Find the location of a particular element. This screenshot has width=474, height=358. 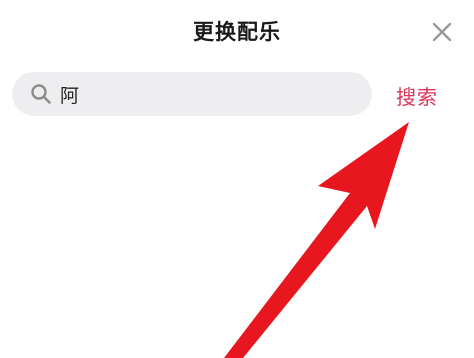

search-row: 搜索 is located at coordinates (237, 95).